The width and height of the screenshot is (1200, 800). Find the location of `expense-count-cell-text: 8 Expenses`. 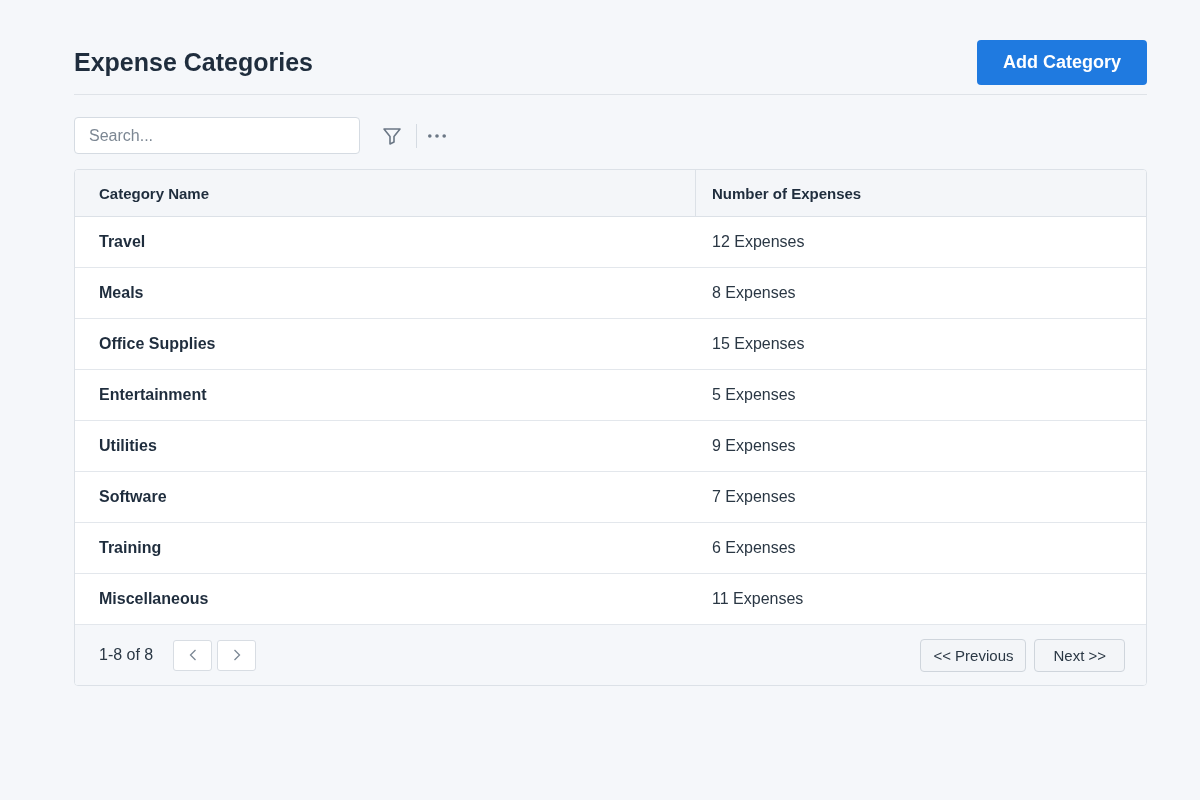

expense-count-cell-text: 8 Expenses is located at coordinates (754, 293).